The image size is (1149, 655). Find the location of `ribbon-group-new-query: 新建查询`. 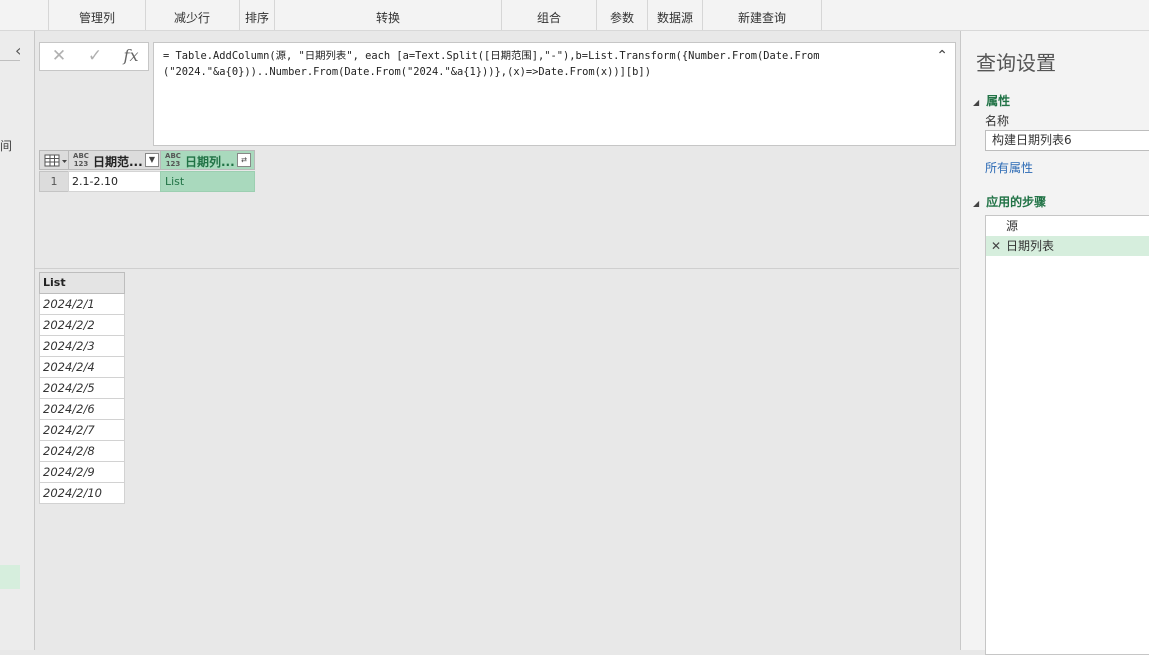

ribbon-group-new-query: 新建查询 is located at coordinates (762, 15).